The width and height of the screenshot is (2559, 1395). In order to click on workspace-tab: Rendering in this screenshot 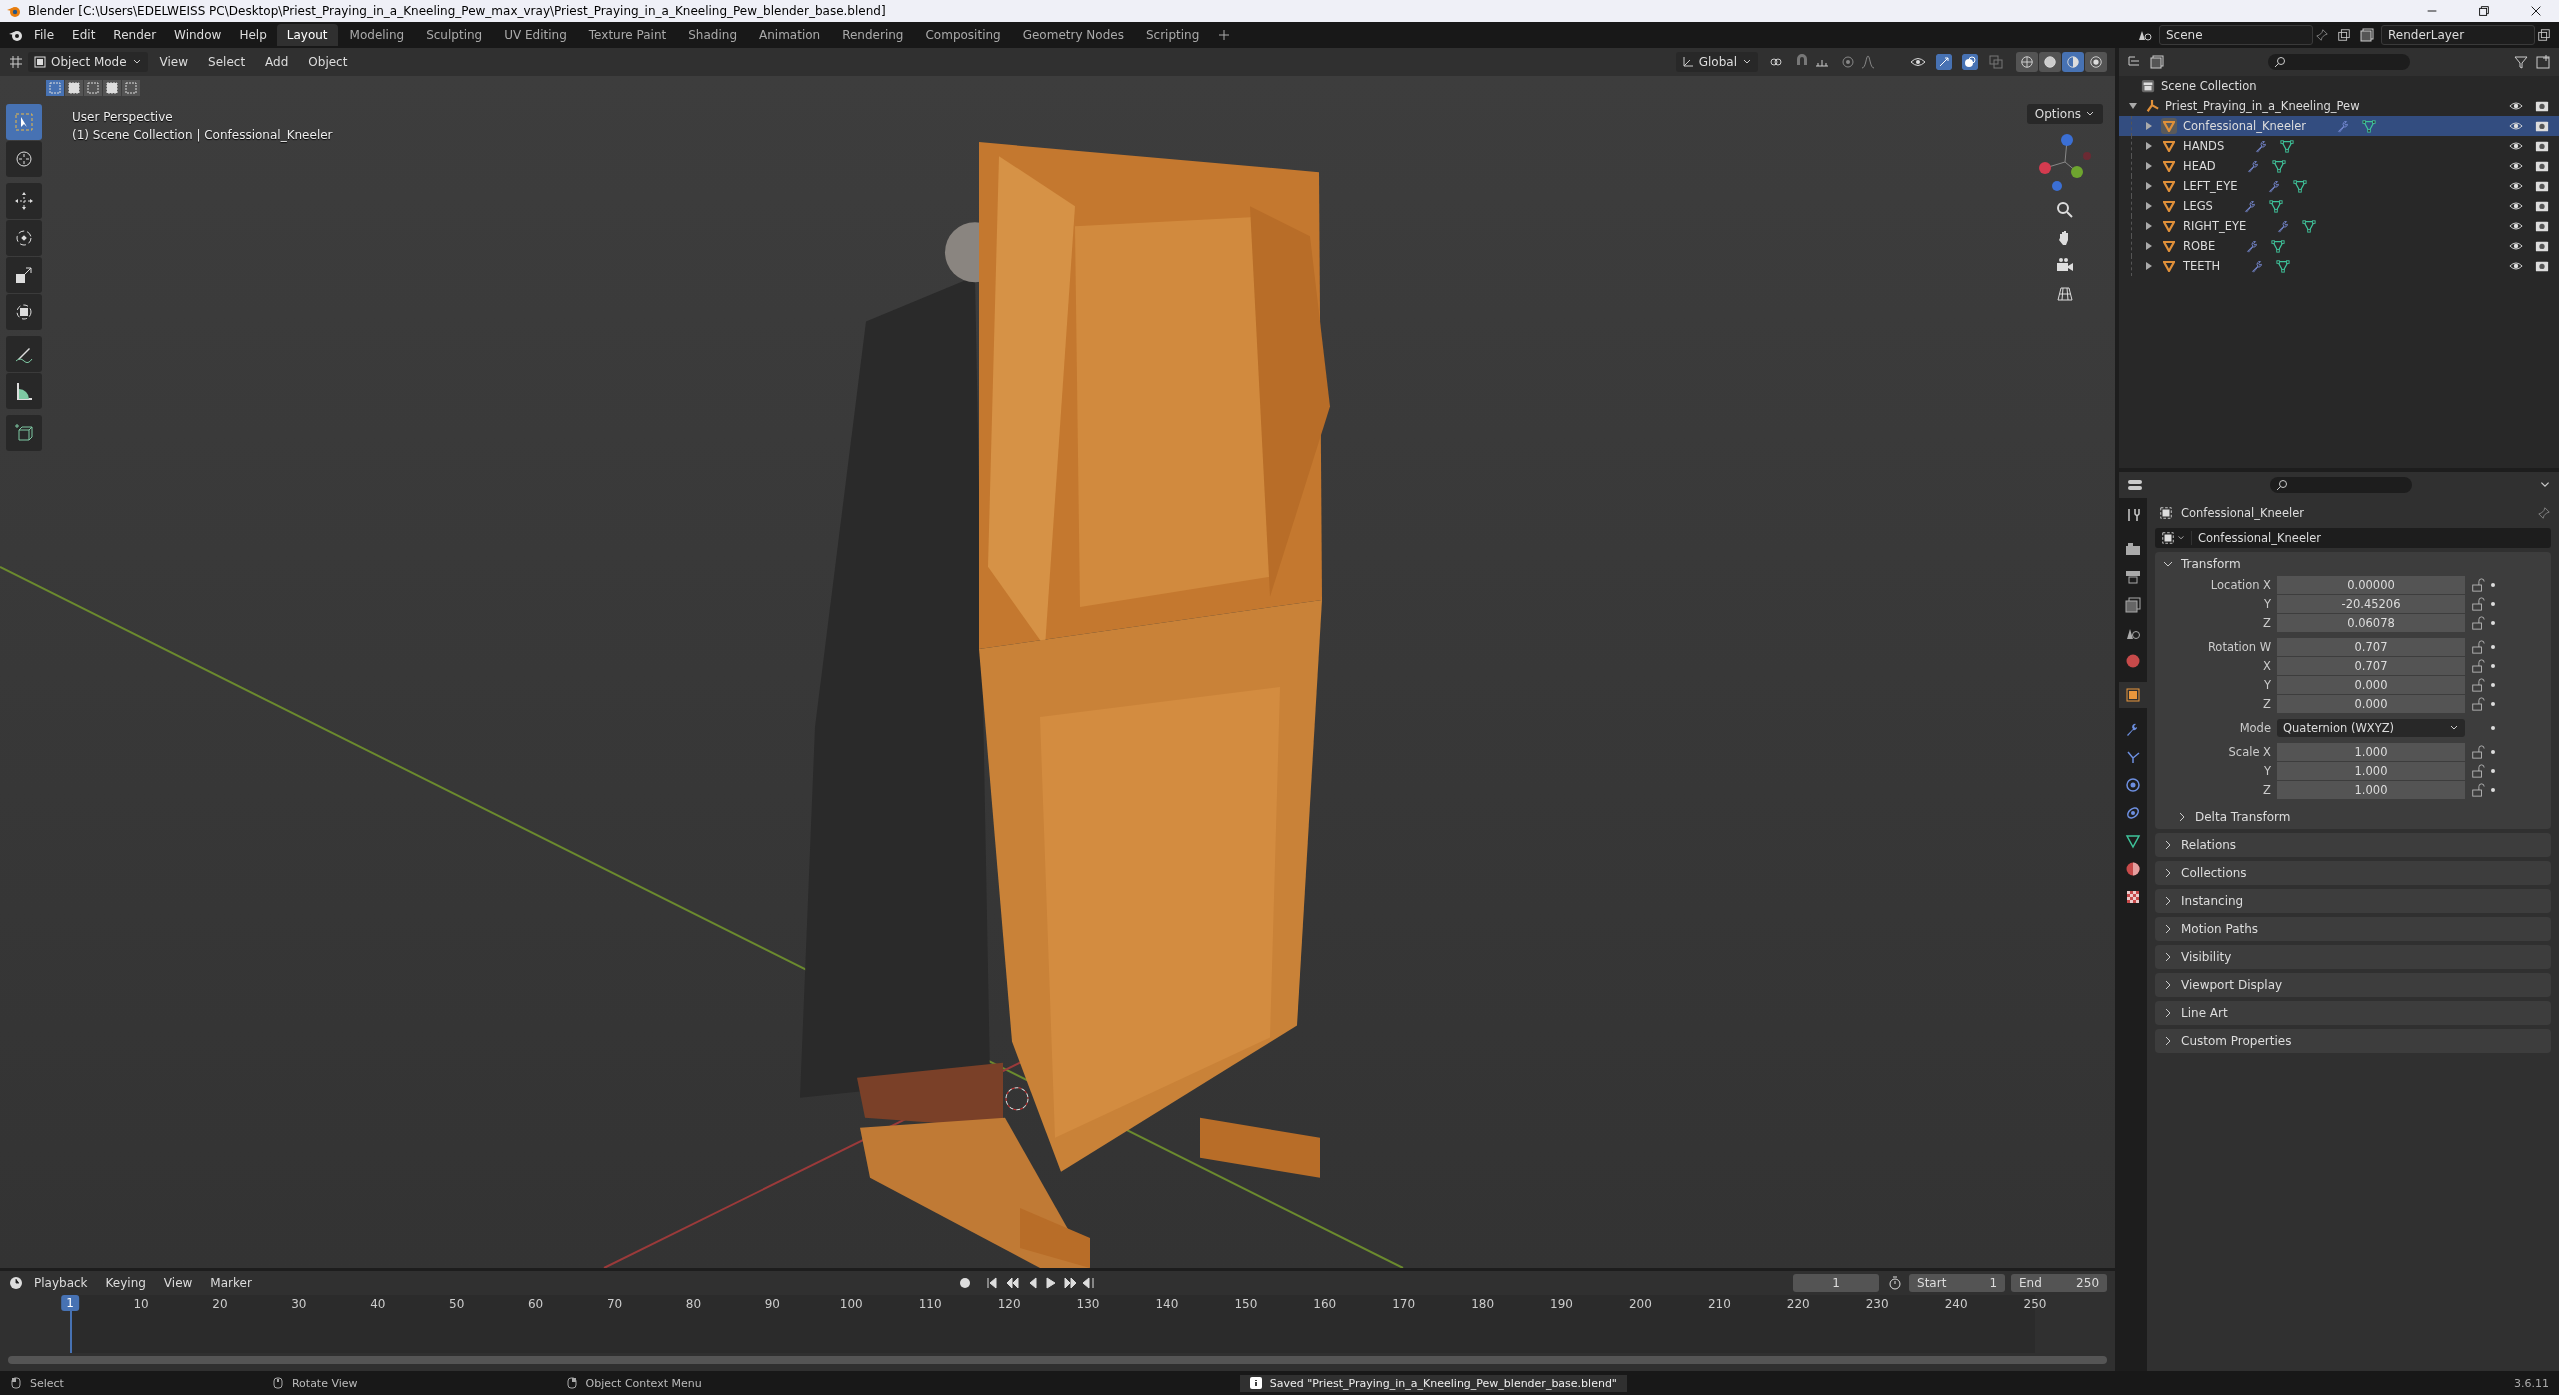, I will do `click(873, 35)`.